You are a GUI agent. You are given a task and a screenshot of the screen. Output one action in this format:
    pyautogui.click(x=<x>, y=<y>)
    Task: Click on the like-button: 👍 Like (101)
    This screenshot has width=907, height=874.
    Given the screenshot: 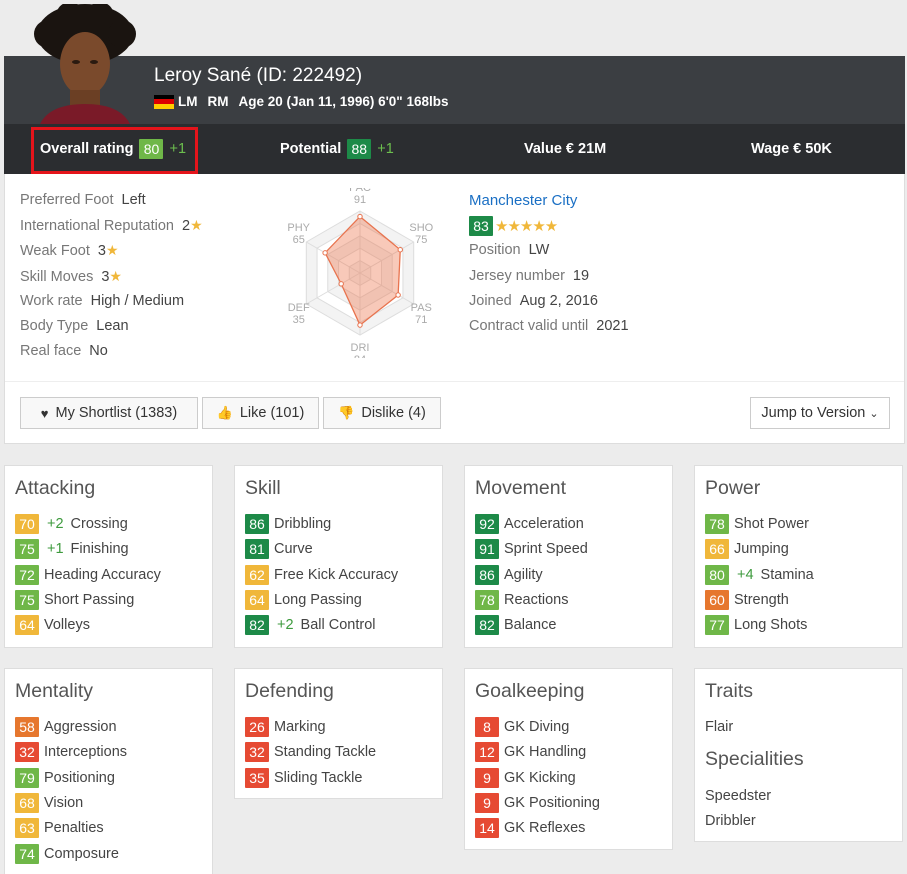 What is the action you would take?
    pyautogui.click(x=260, y=413)
    